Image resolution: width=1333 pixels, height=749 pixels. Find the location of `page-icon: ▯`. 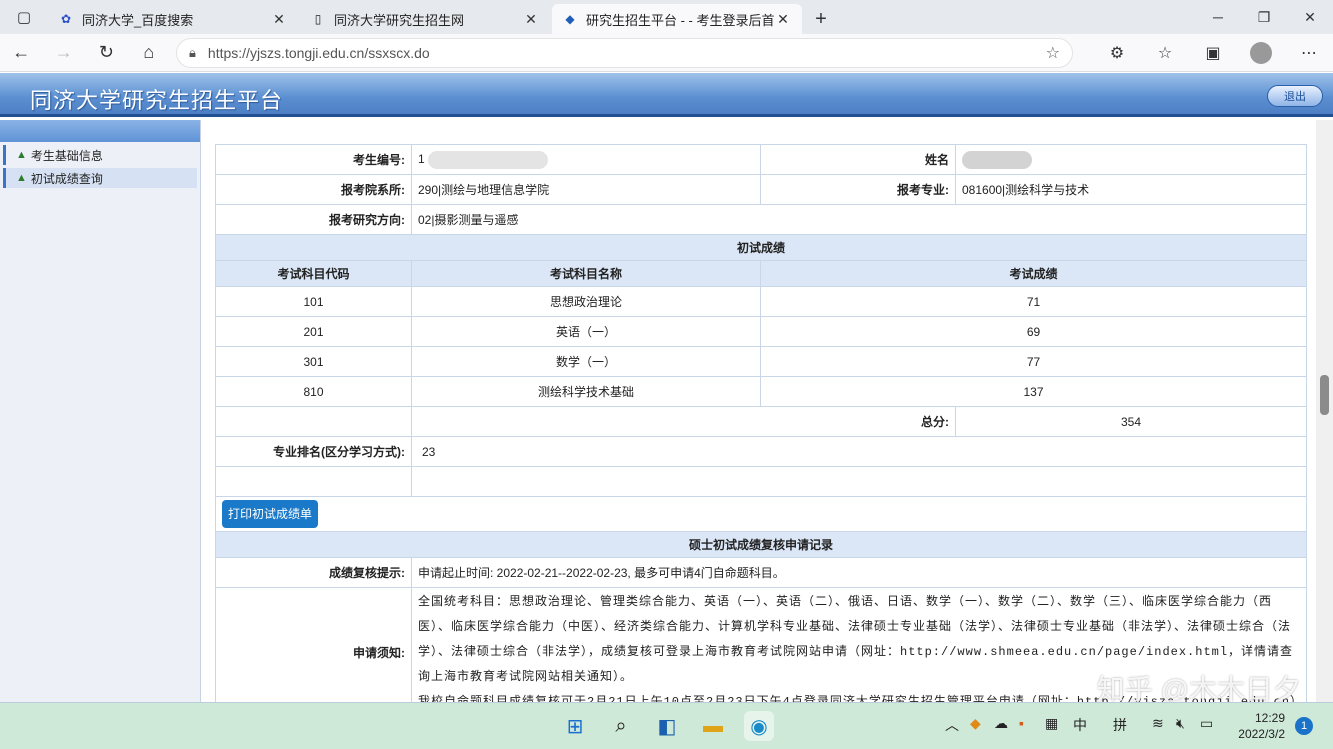

page-icon: ▯ is located at coordinates (318, 19).